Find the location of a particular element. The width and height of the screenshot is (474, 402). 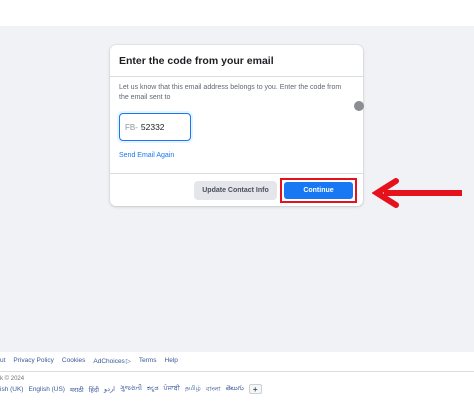

footer-link-terms: Terms is located at coordinates (148, 362).